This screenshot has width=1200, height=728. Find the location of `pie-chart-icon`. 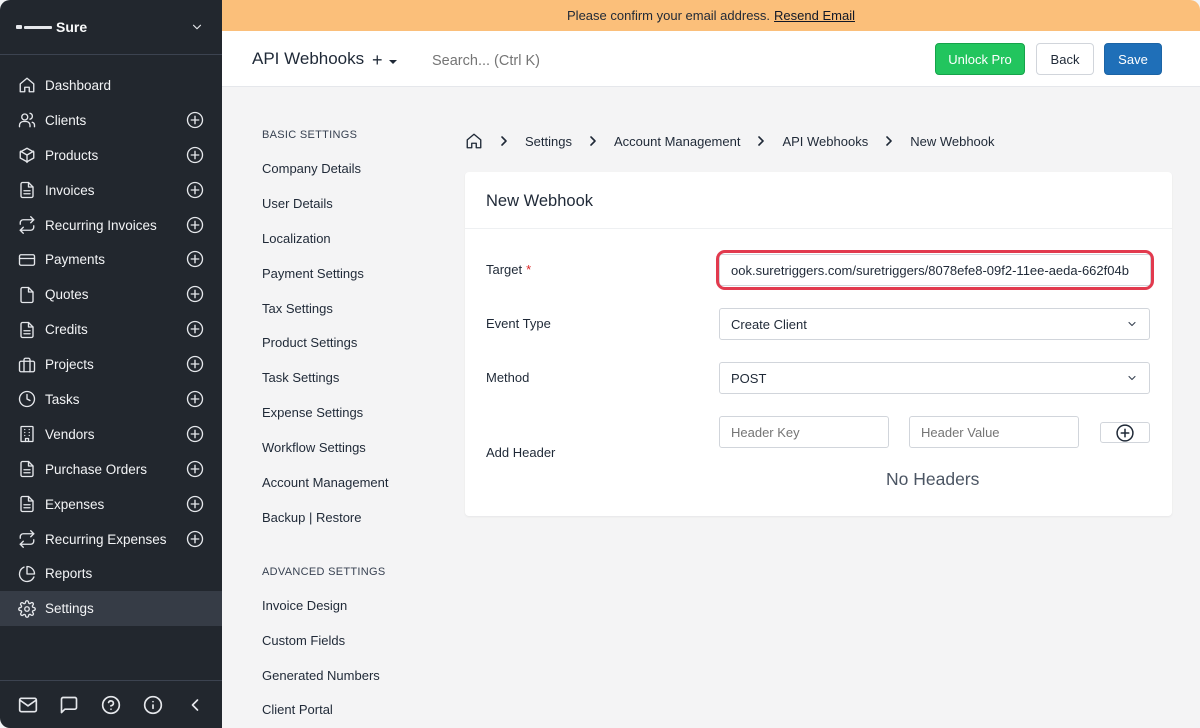

pie-chart-icon is located at coordinates (27, 574).